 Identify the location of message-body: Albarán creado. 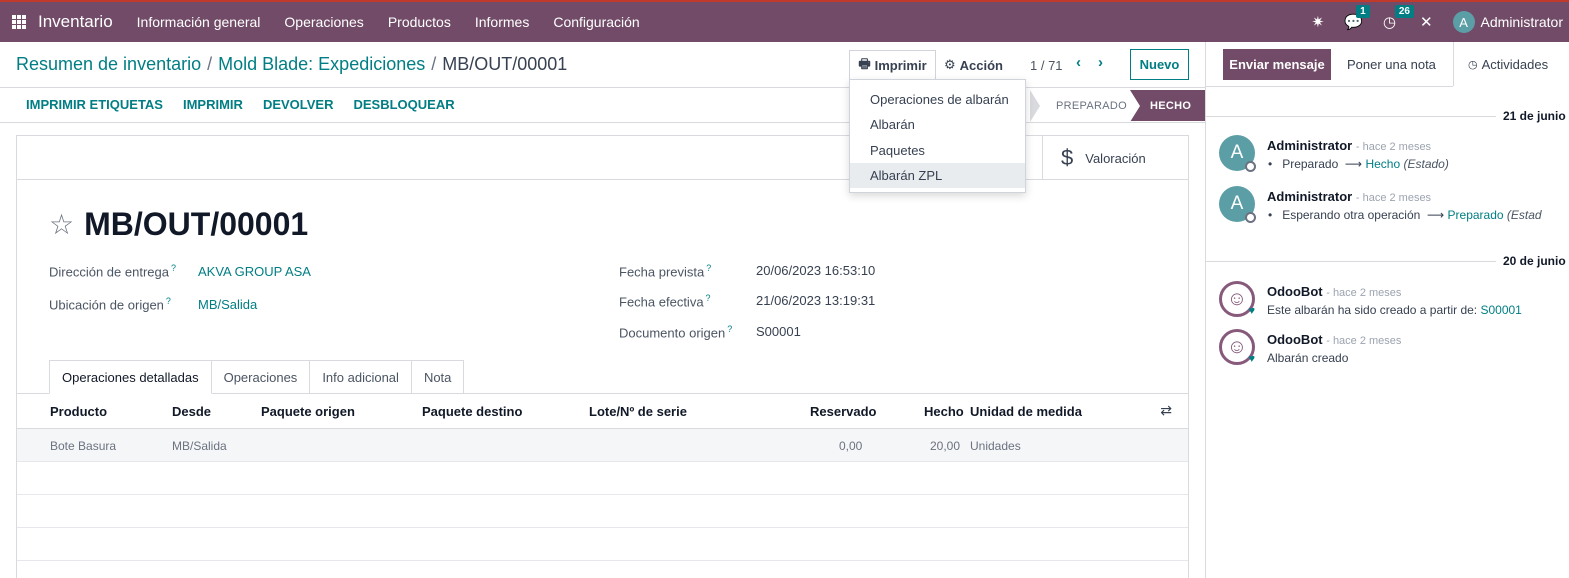
(1308, 358).